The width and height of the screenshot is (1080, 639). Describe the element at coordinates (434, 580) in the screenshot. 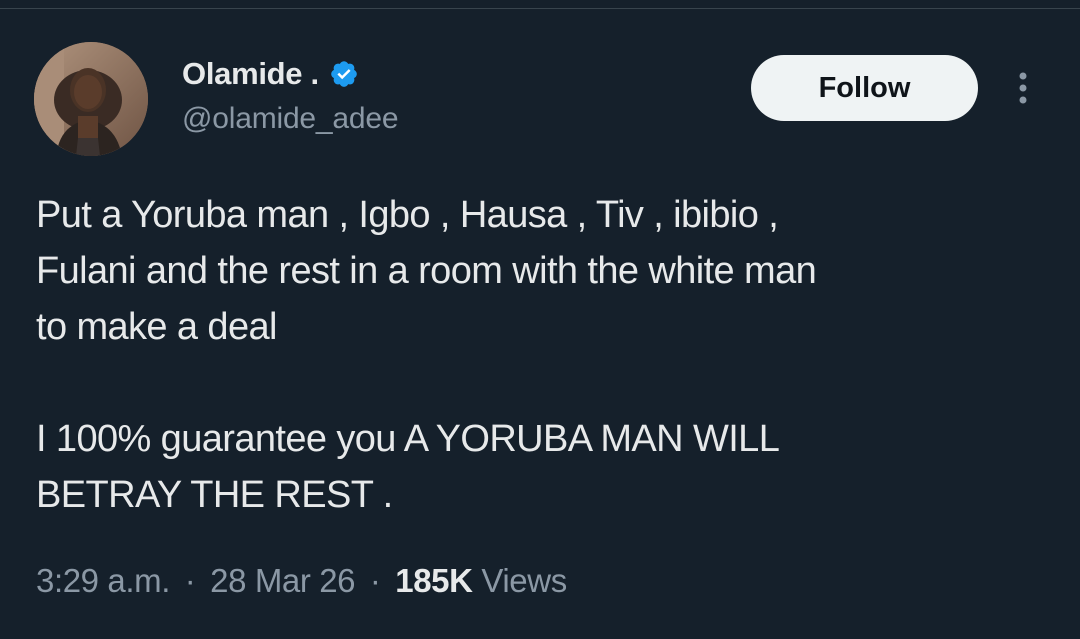

I see `views-count: 185K` at that location.